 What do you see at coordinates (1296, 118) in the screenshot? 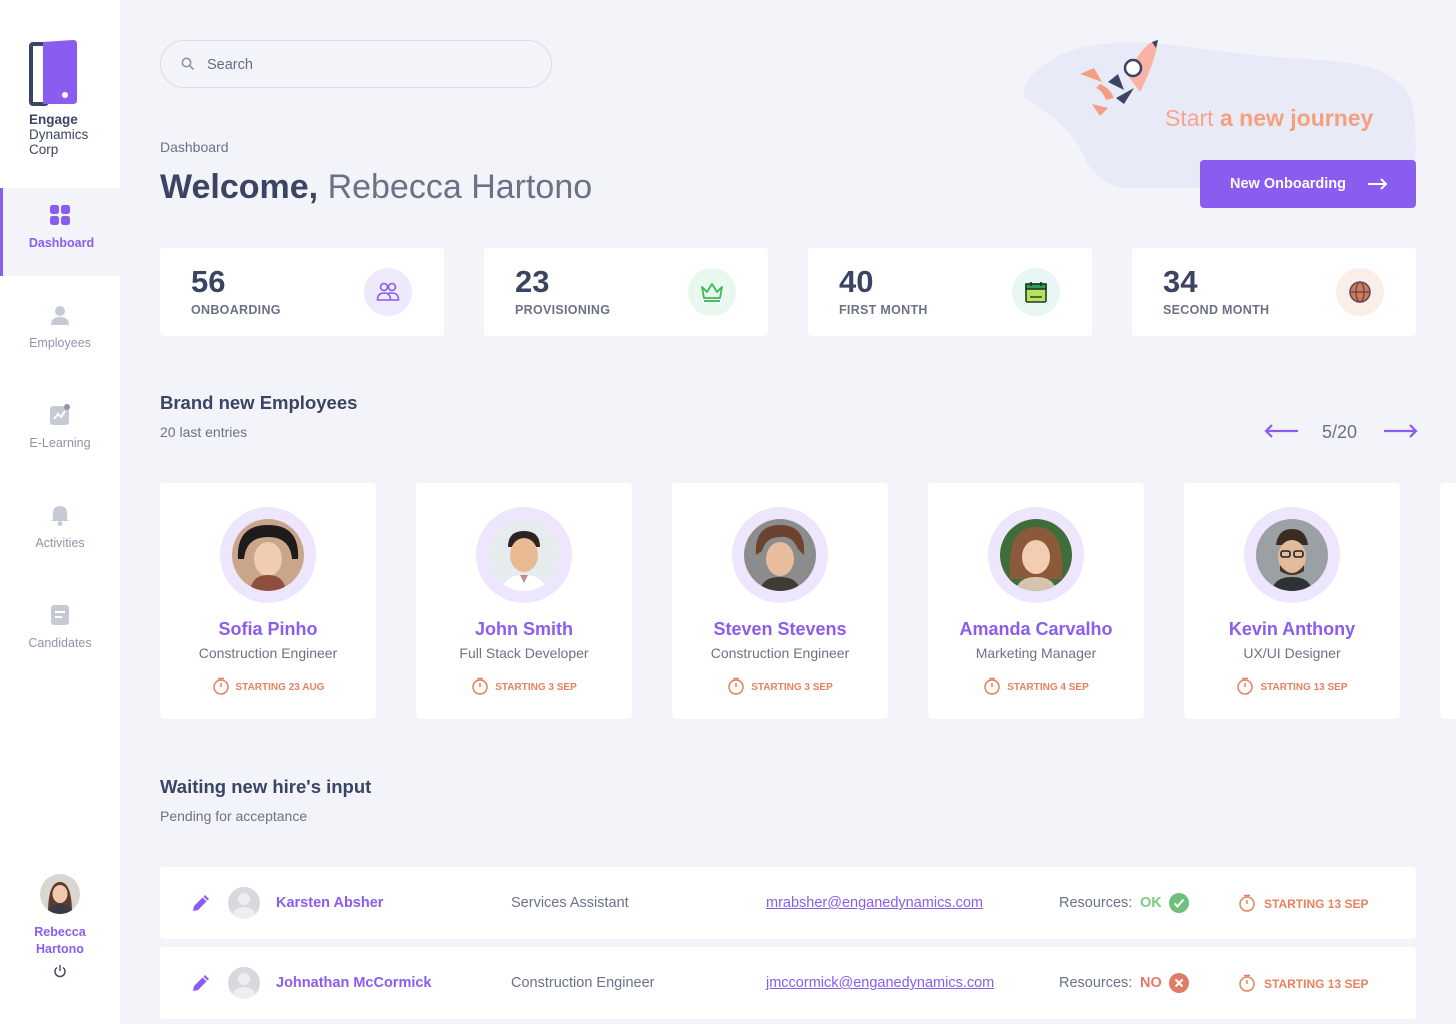
I see `journey-emphasis: a new journey` at bounding box center [1296, 118].